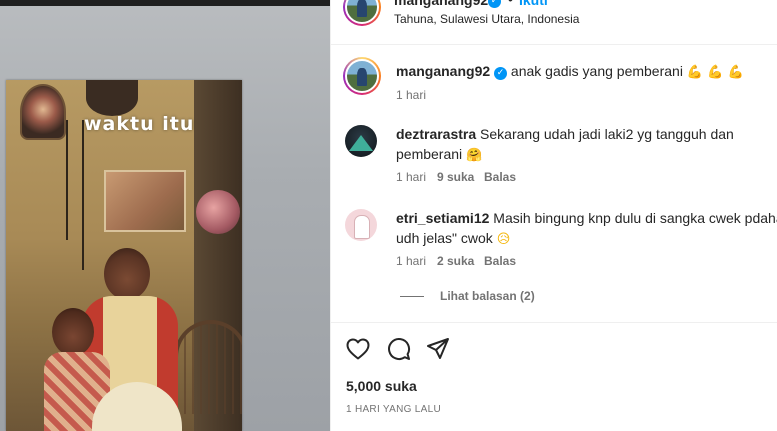 The height and width of the screenshot is (431, 777). What do you see at coordinates (444, 238) in the screenshot?
I see `comment-text-cont: udh jelas" cwok` at bounding box center [444, 238].